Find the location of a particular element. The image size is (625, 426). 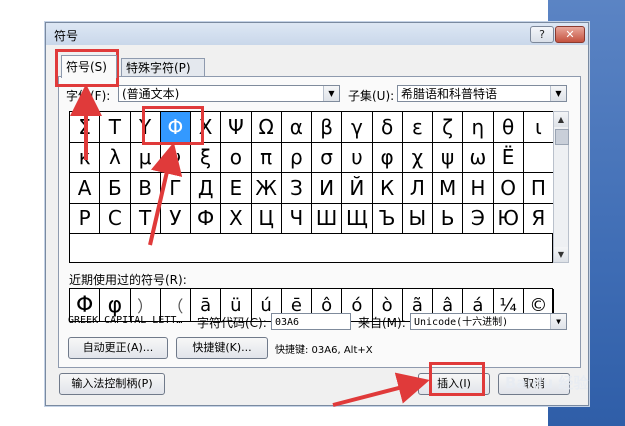

window-title: 符号 is located at coordinates (66, 36).